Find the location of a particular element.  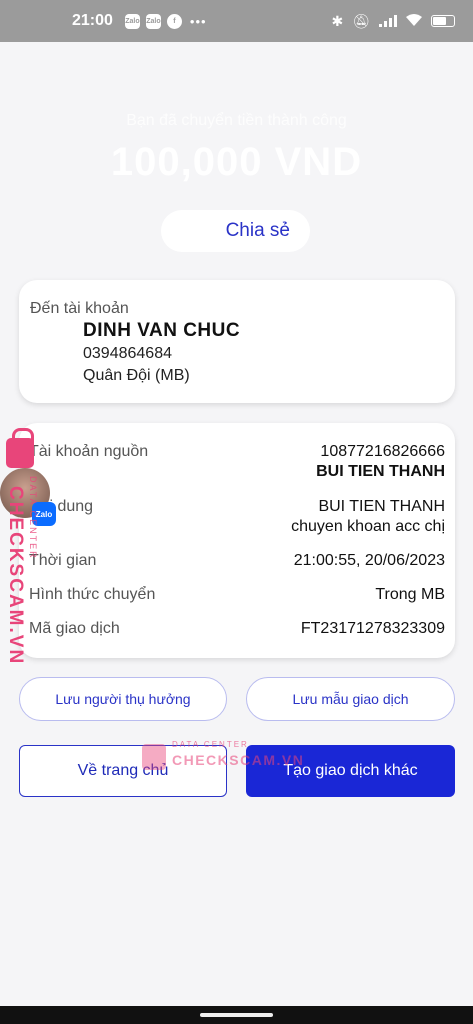

facebook-icon: f is located at coordinates (174, 21).